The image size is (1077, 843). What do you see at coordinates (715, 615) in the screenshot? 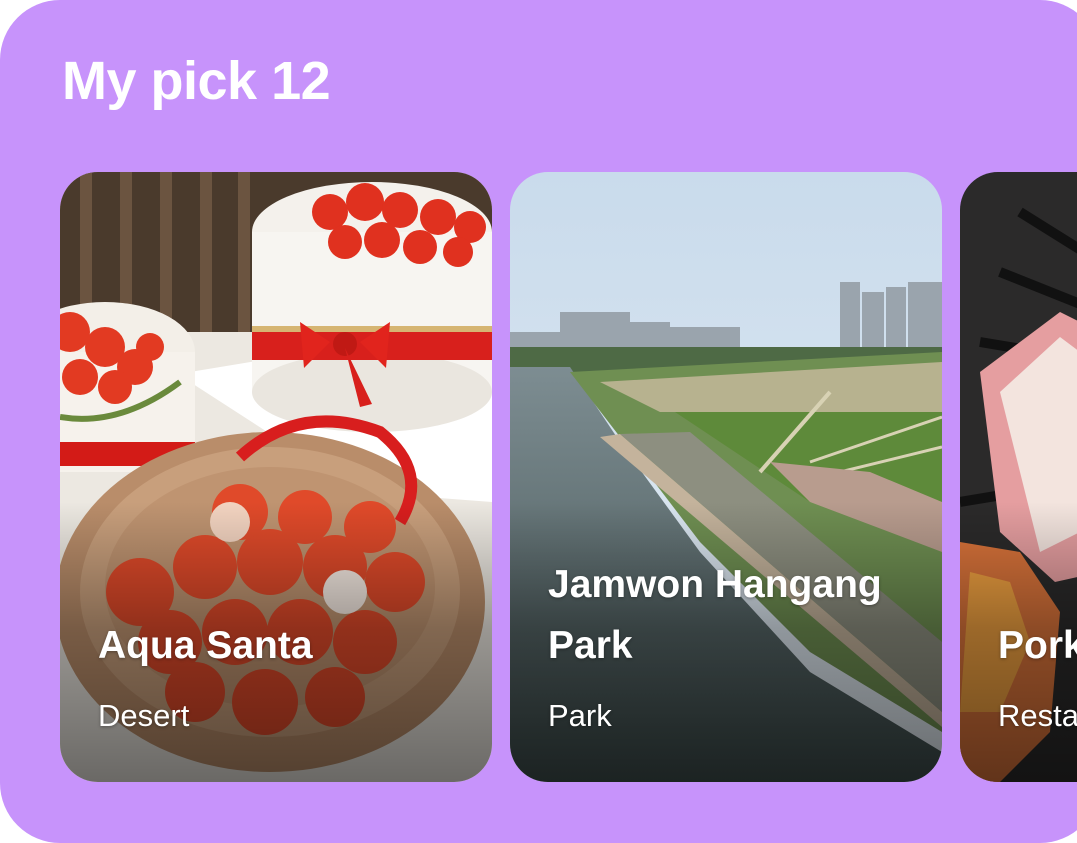
I see `card-title: Jamwon Hangang Park` at bounding box center [715, 615].